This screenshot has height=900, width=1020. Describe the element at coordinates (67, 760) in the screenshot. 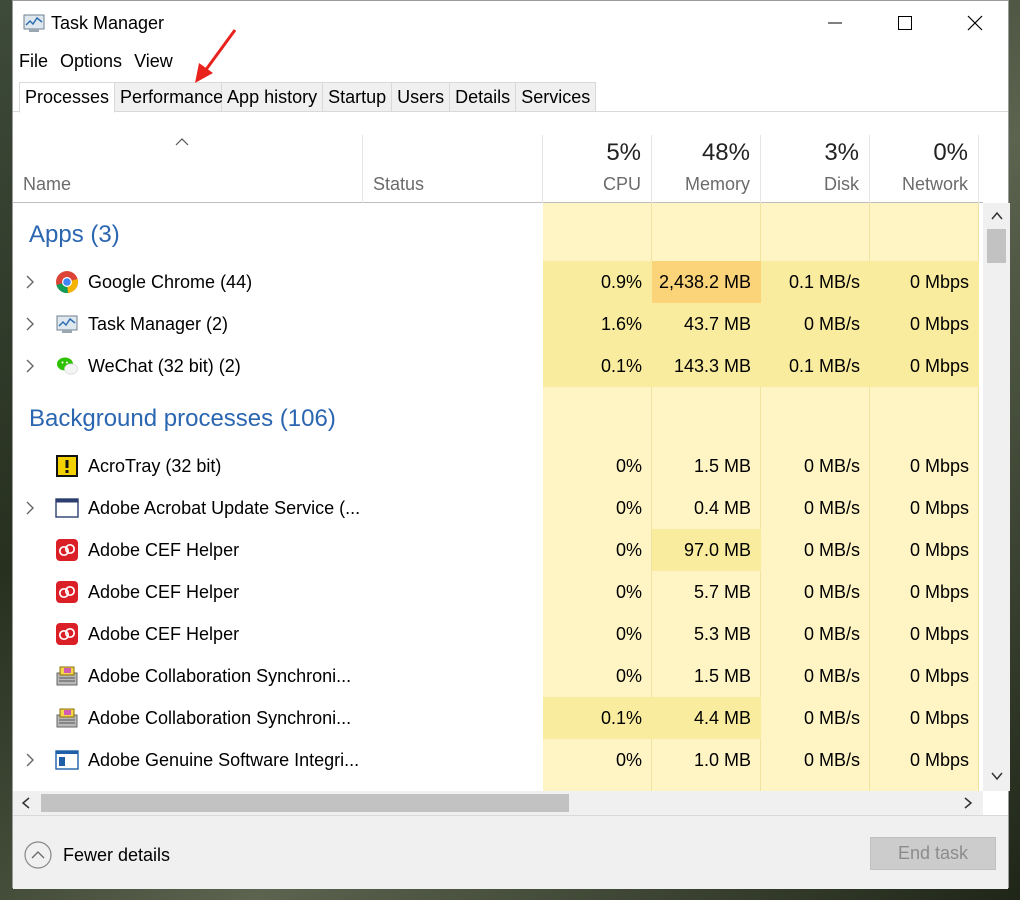

I see `genuine-software-icon` at that location.